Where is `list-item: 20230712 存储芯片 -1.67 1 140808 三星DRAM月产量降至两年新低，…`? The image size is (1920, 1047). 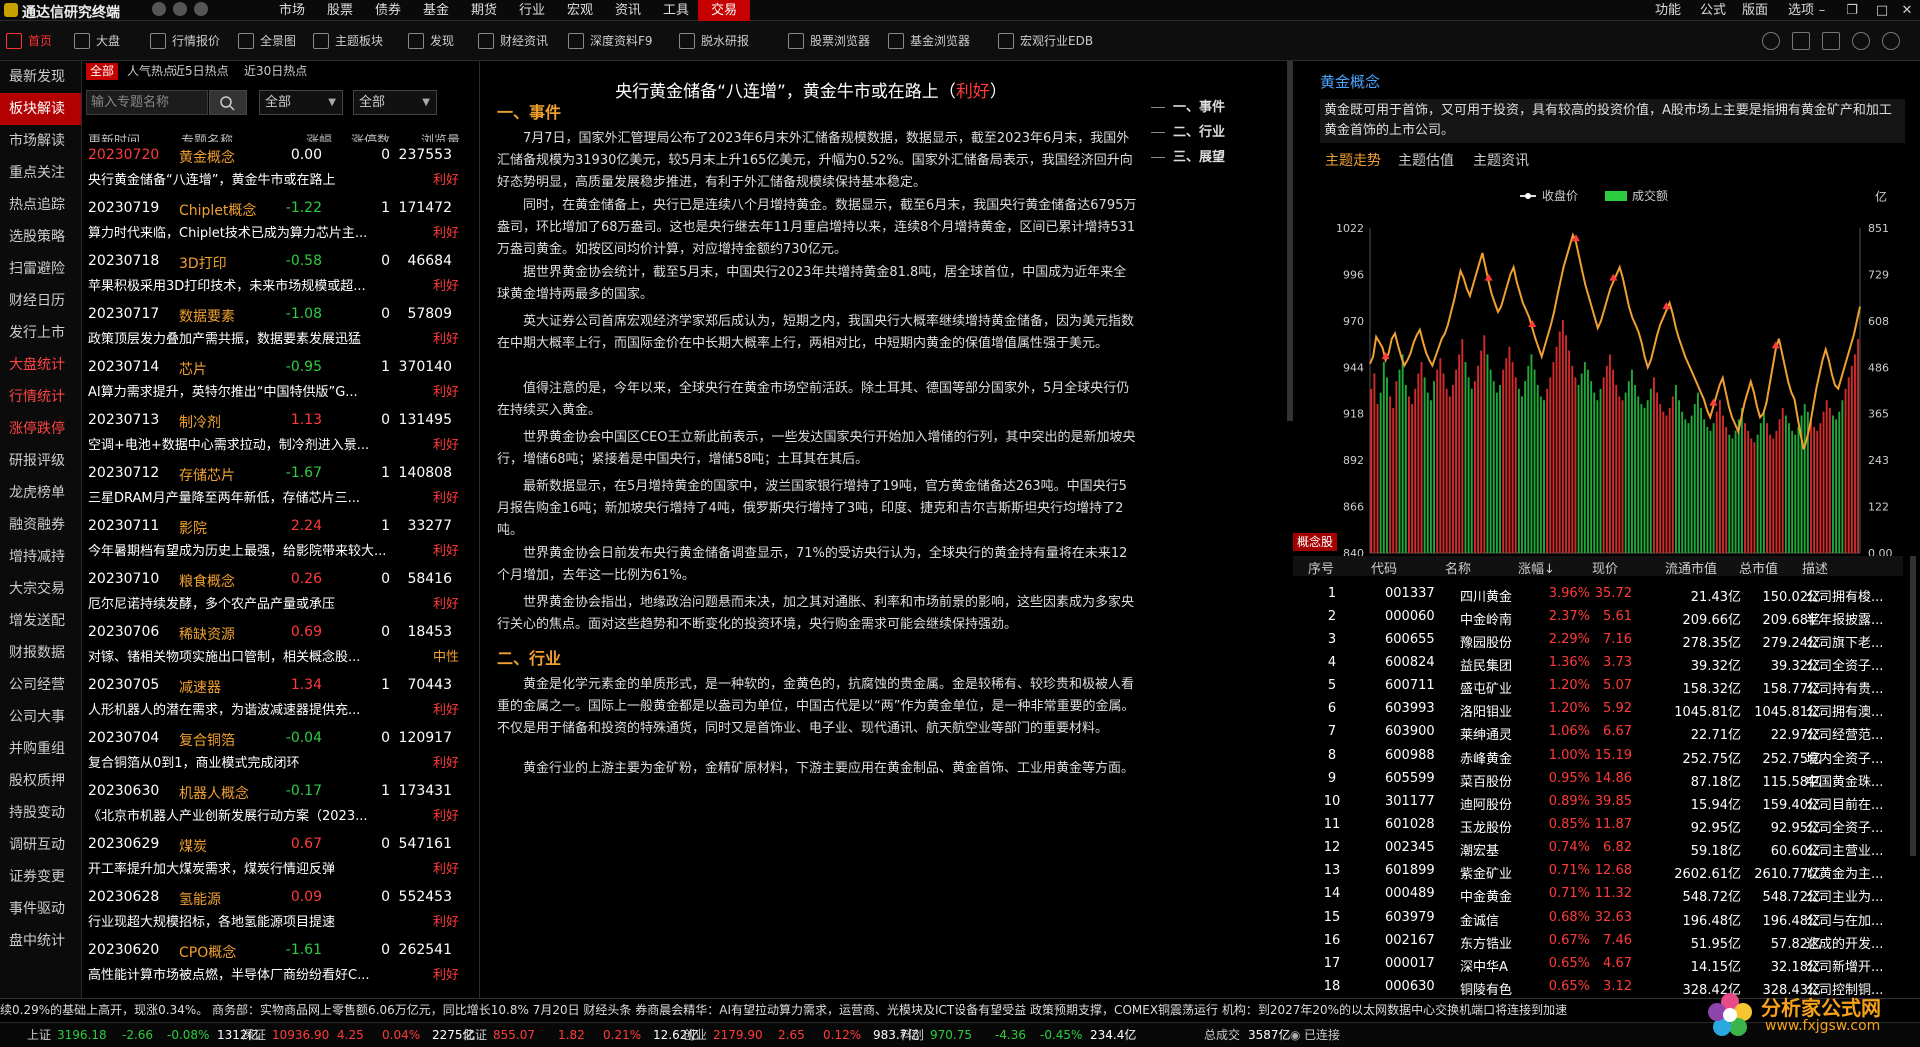 list-item: 20230712 存储芯片 -1.67 1 140808 三星DRAM月产量降至两年新低，… is located at coordinates (278, 486).